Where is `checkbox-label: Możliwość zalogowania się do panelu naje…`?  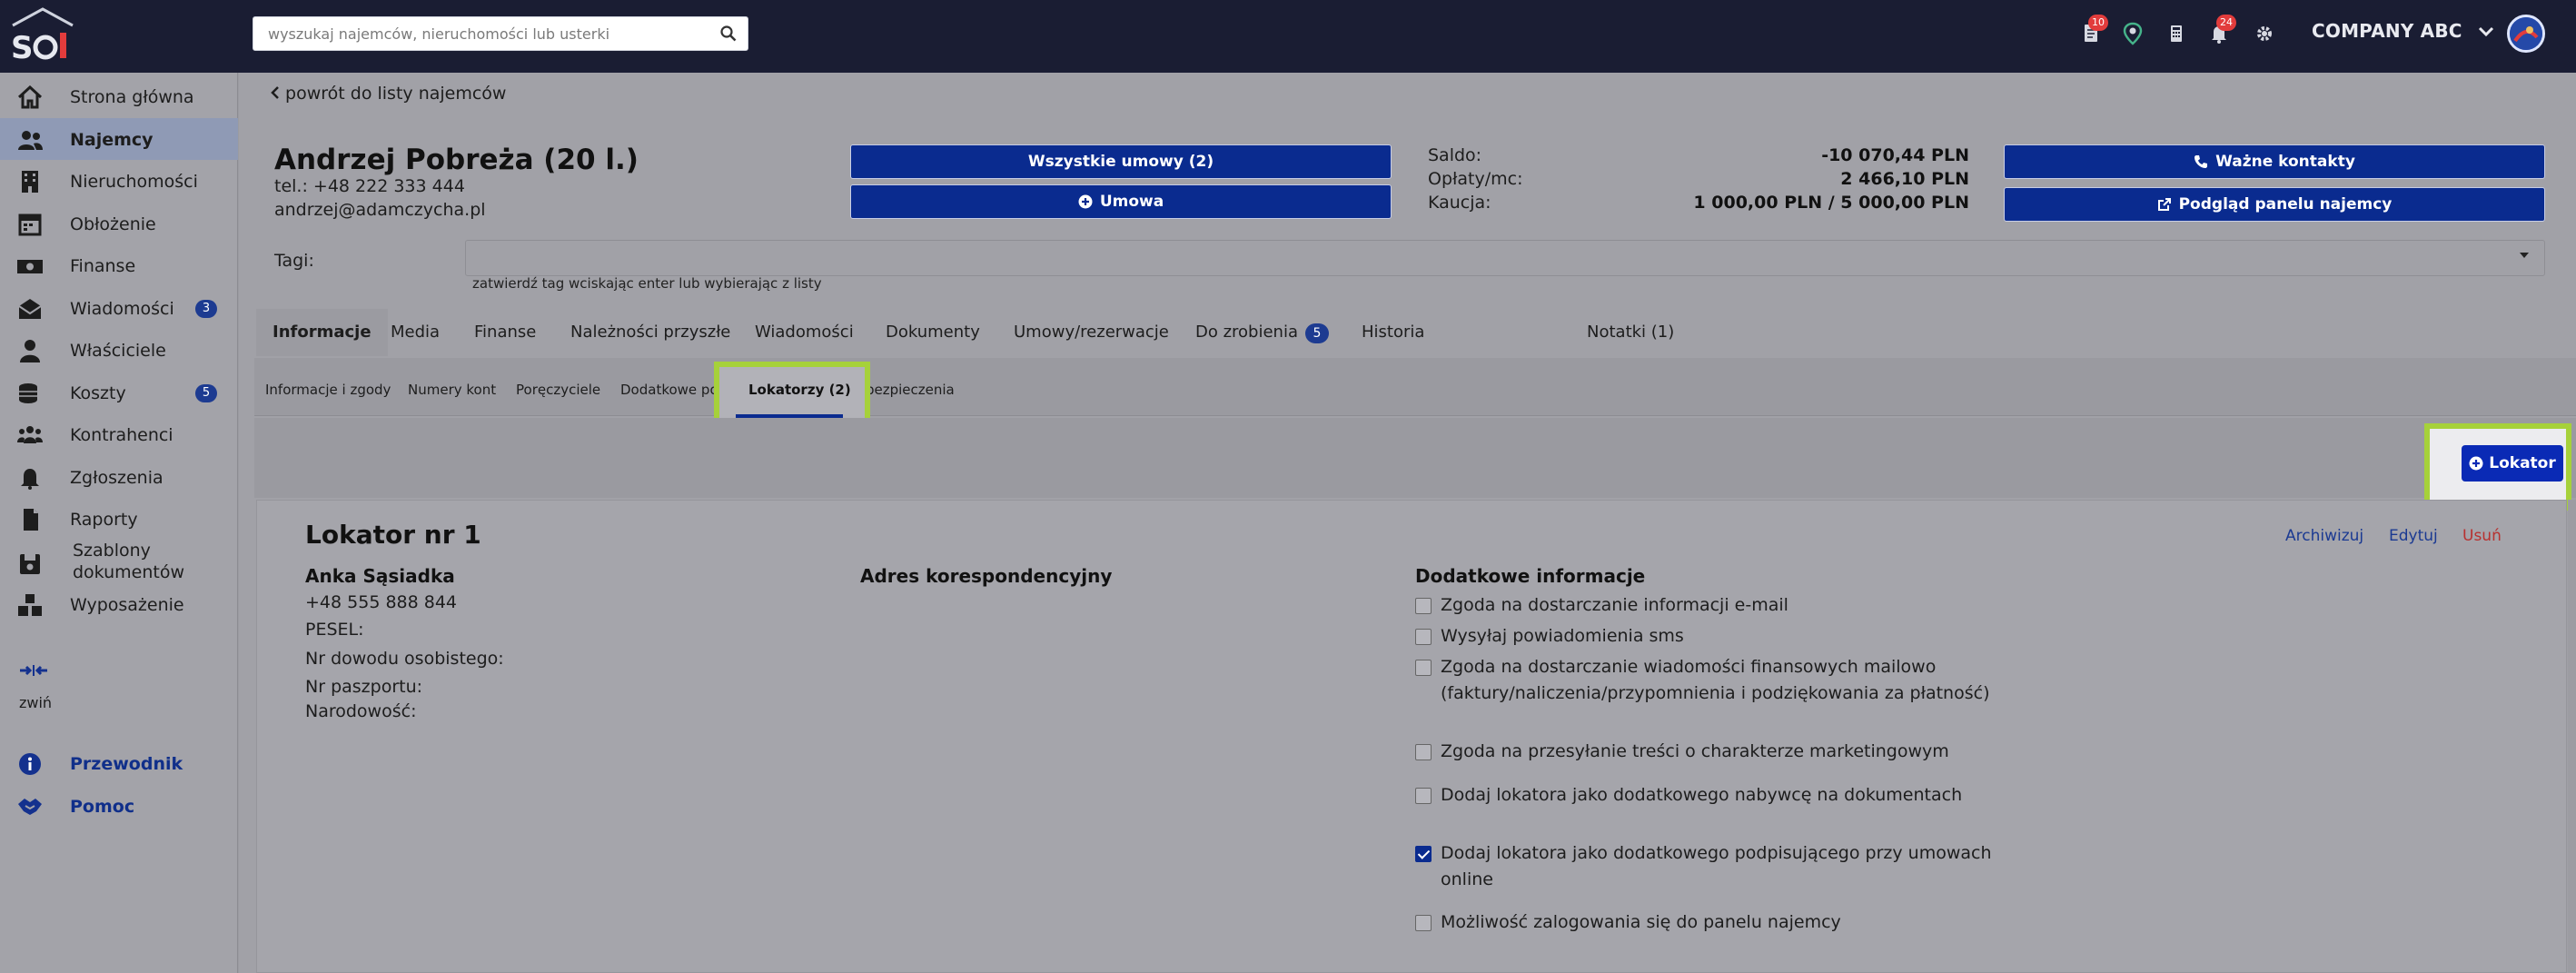
checkbox-label: Możliwość zalogowania się do panelu naje… is located at coordinates (1641, 922).